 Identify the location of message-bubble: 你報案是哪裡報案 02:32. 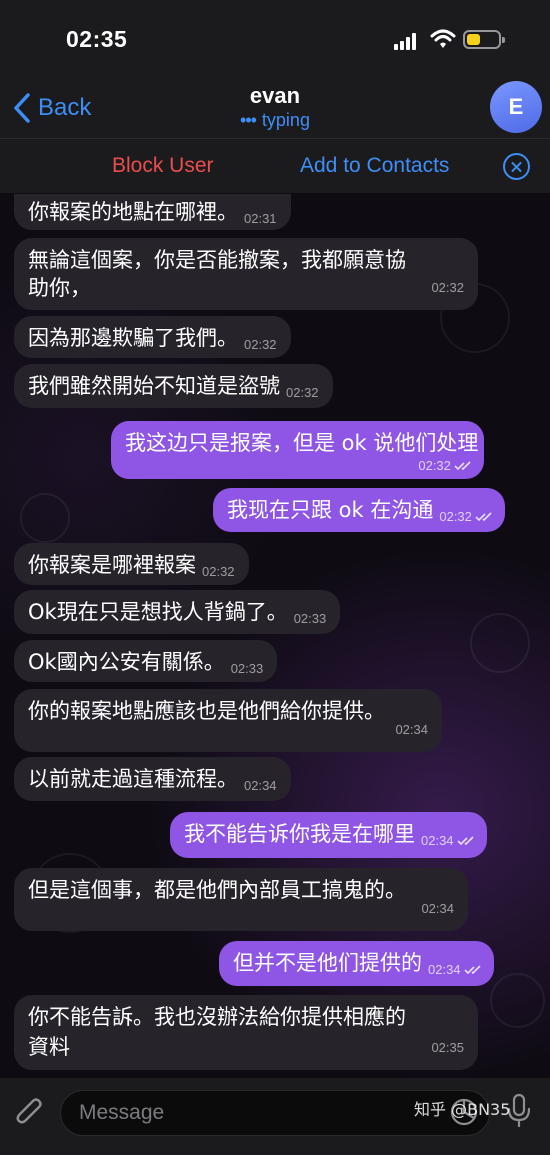
(131, 564).